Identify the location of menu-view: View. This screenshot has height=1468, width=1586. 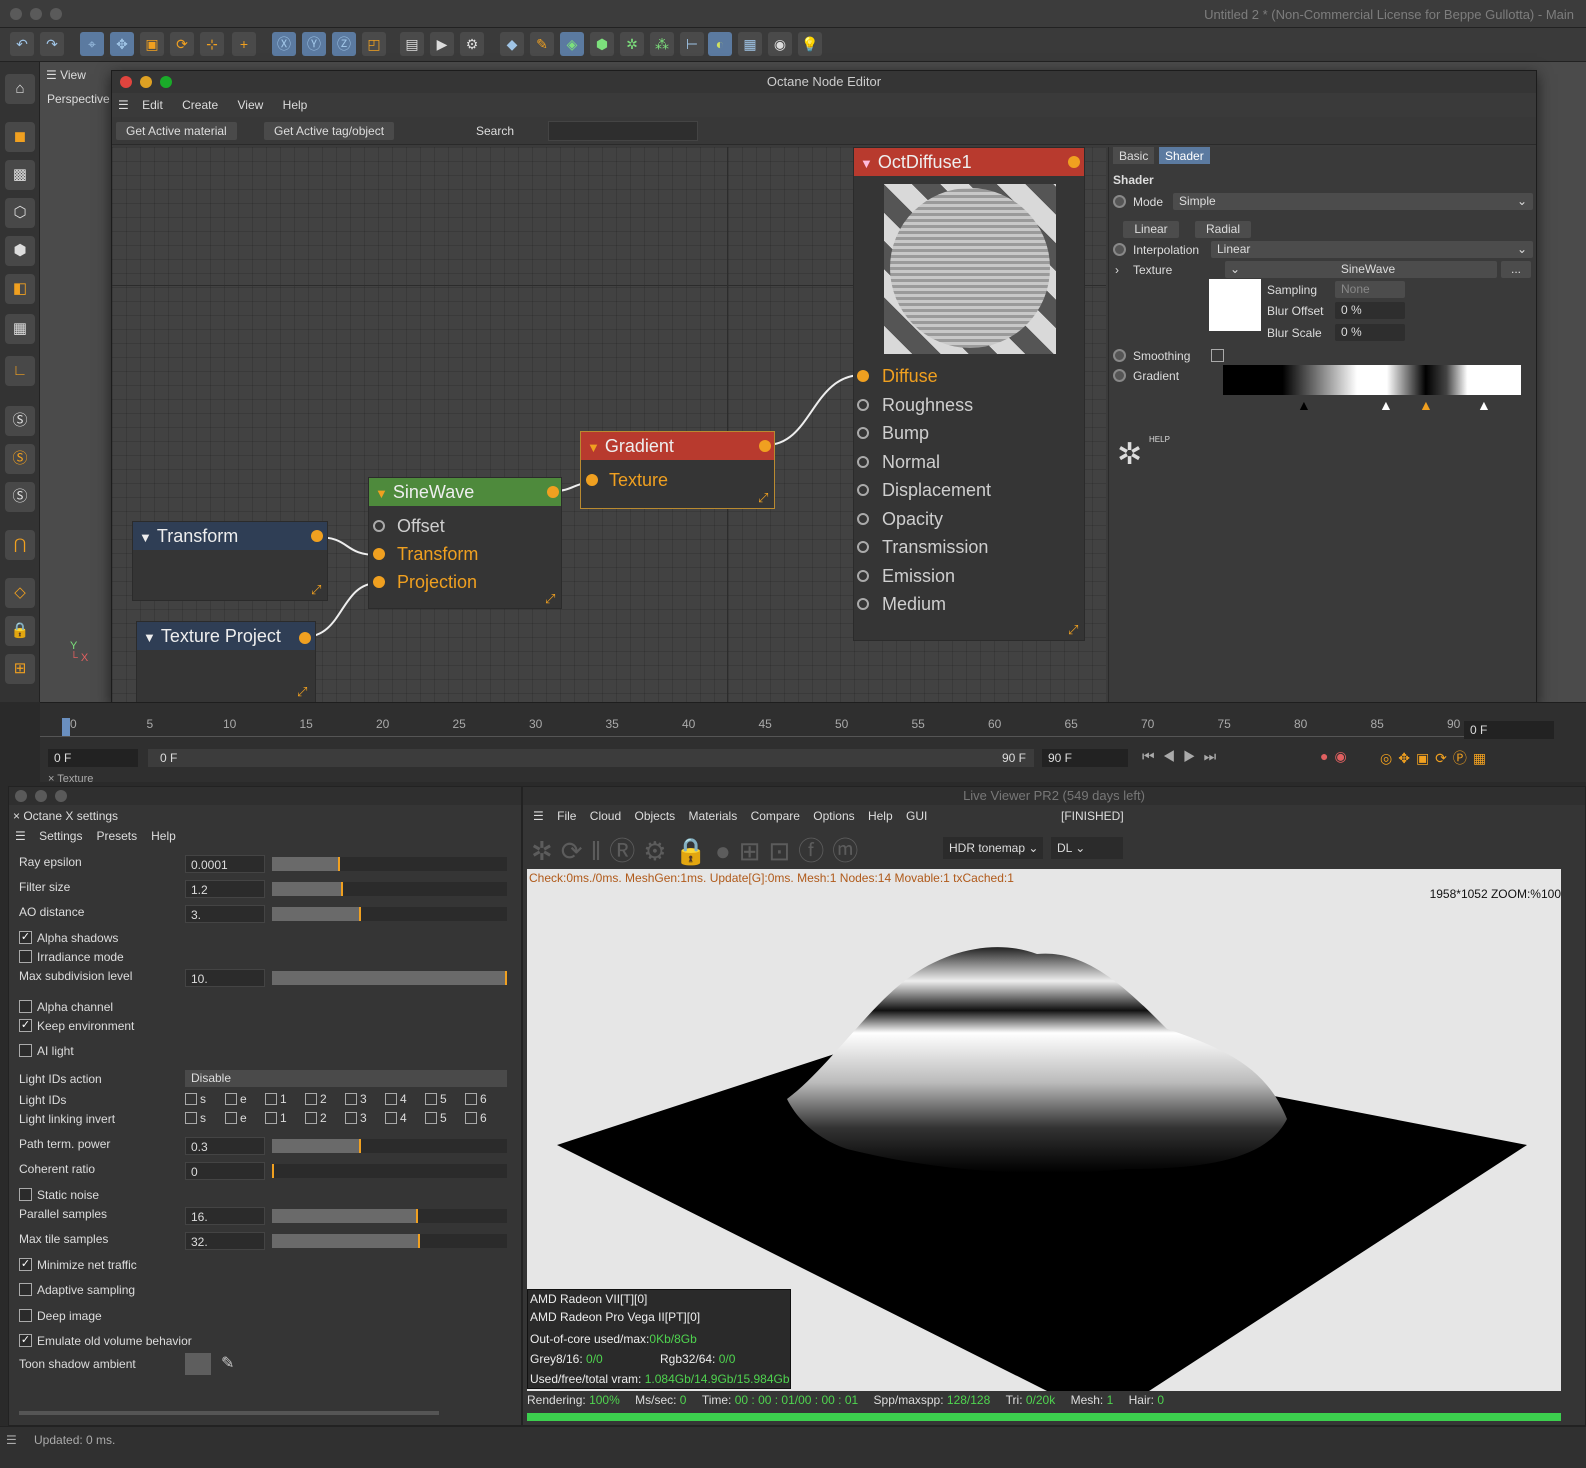
(251, 105).